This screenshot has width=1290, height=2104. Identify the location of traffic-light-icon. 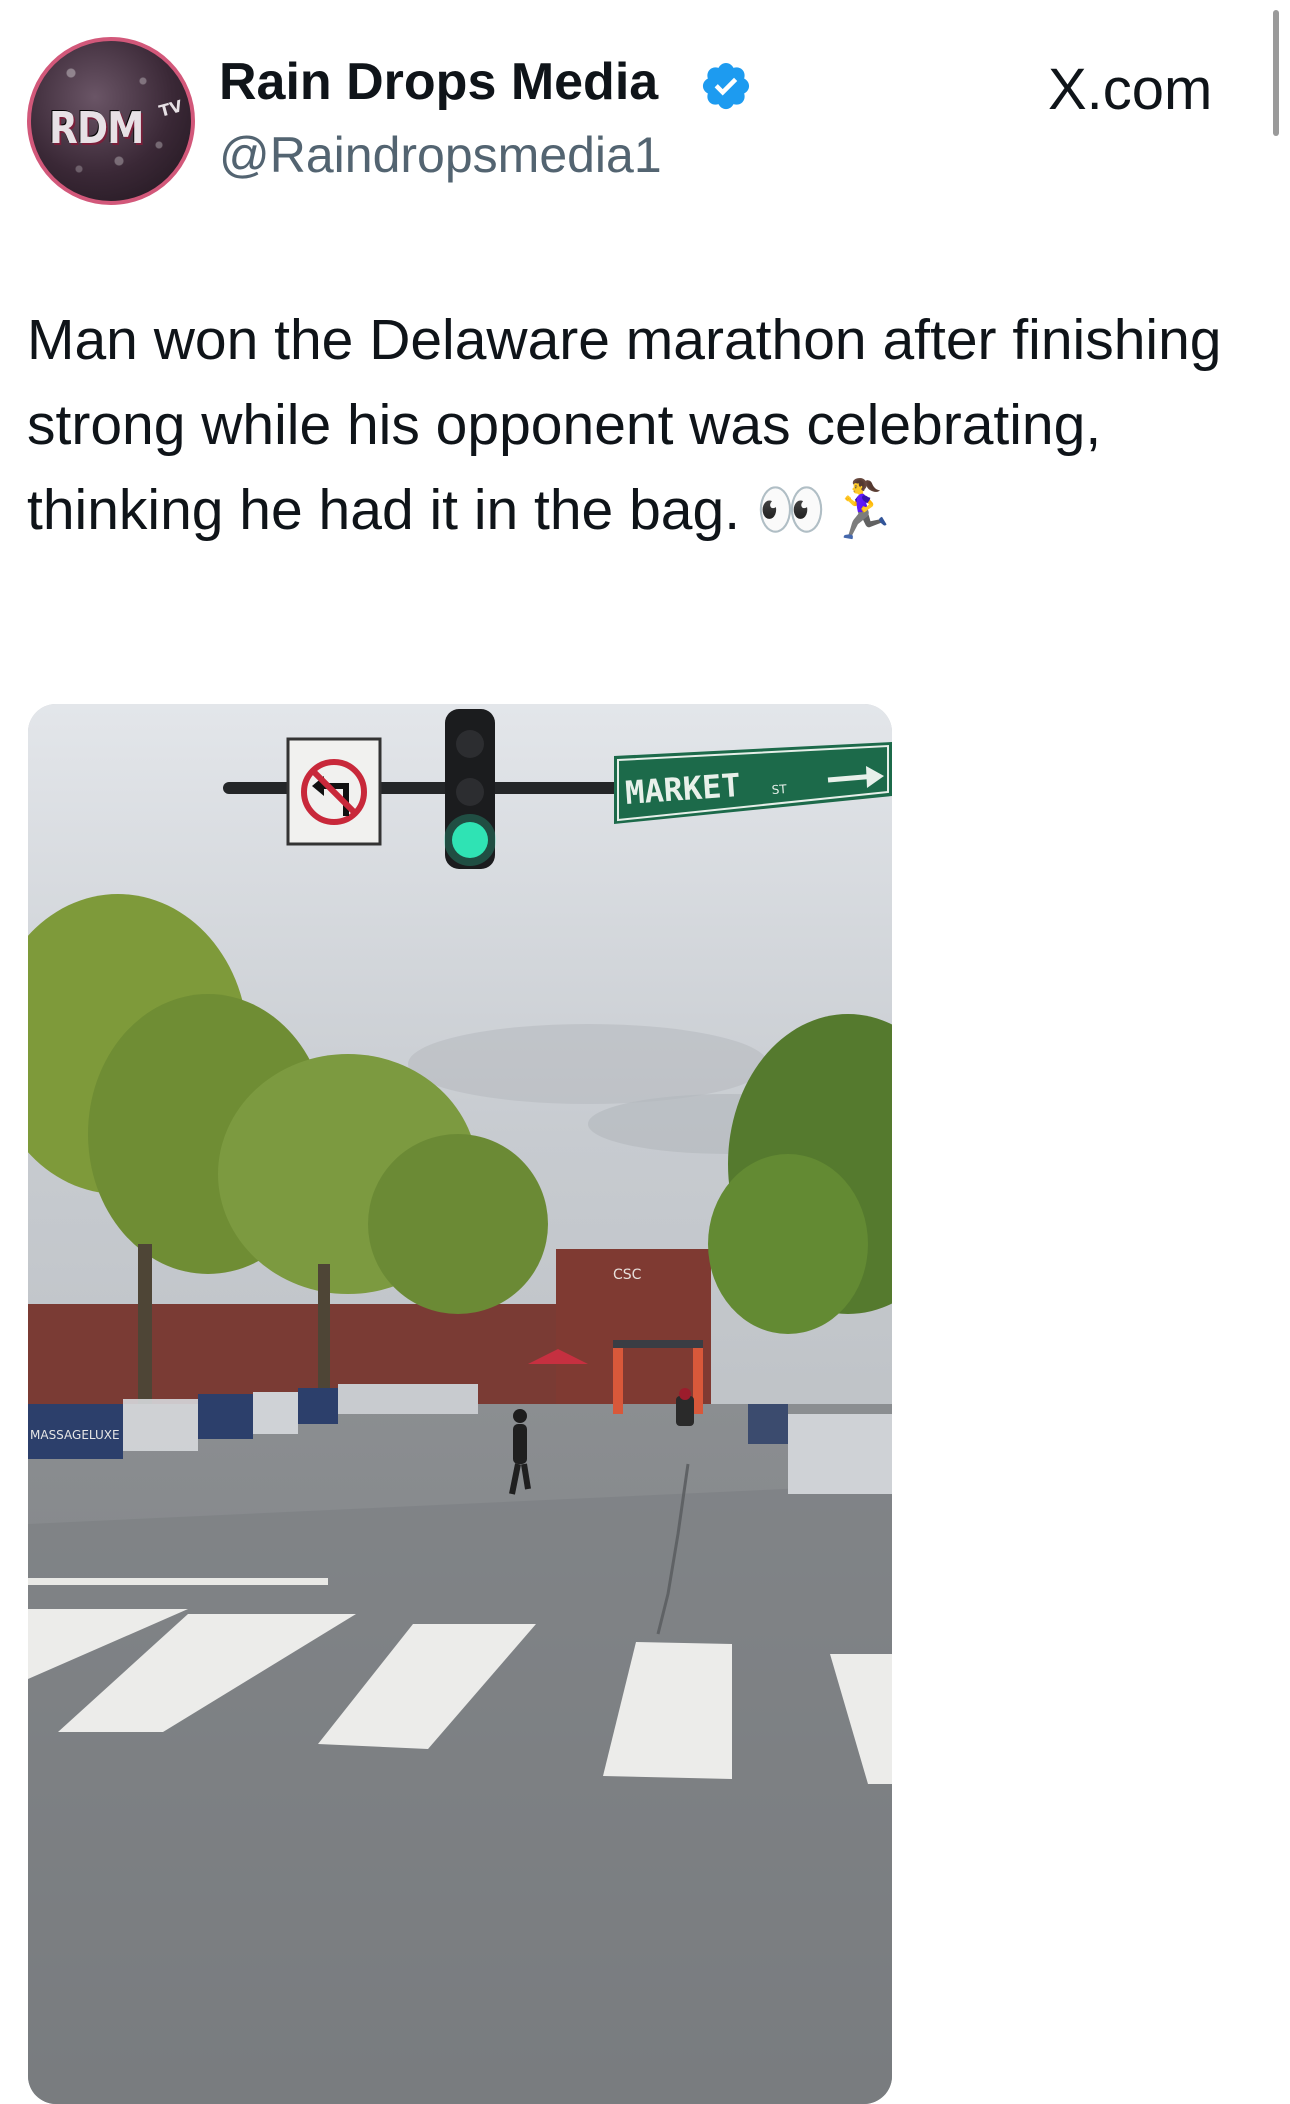
(470, 789).